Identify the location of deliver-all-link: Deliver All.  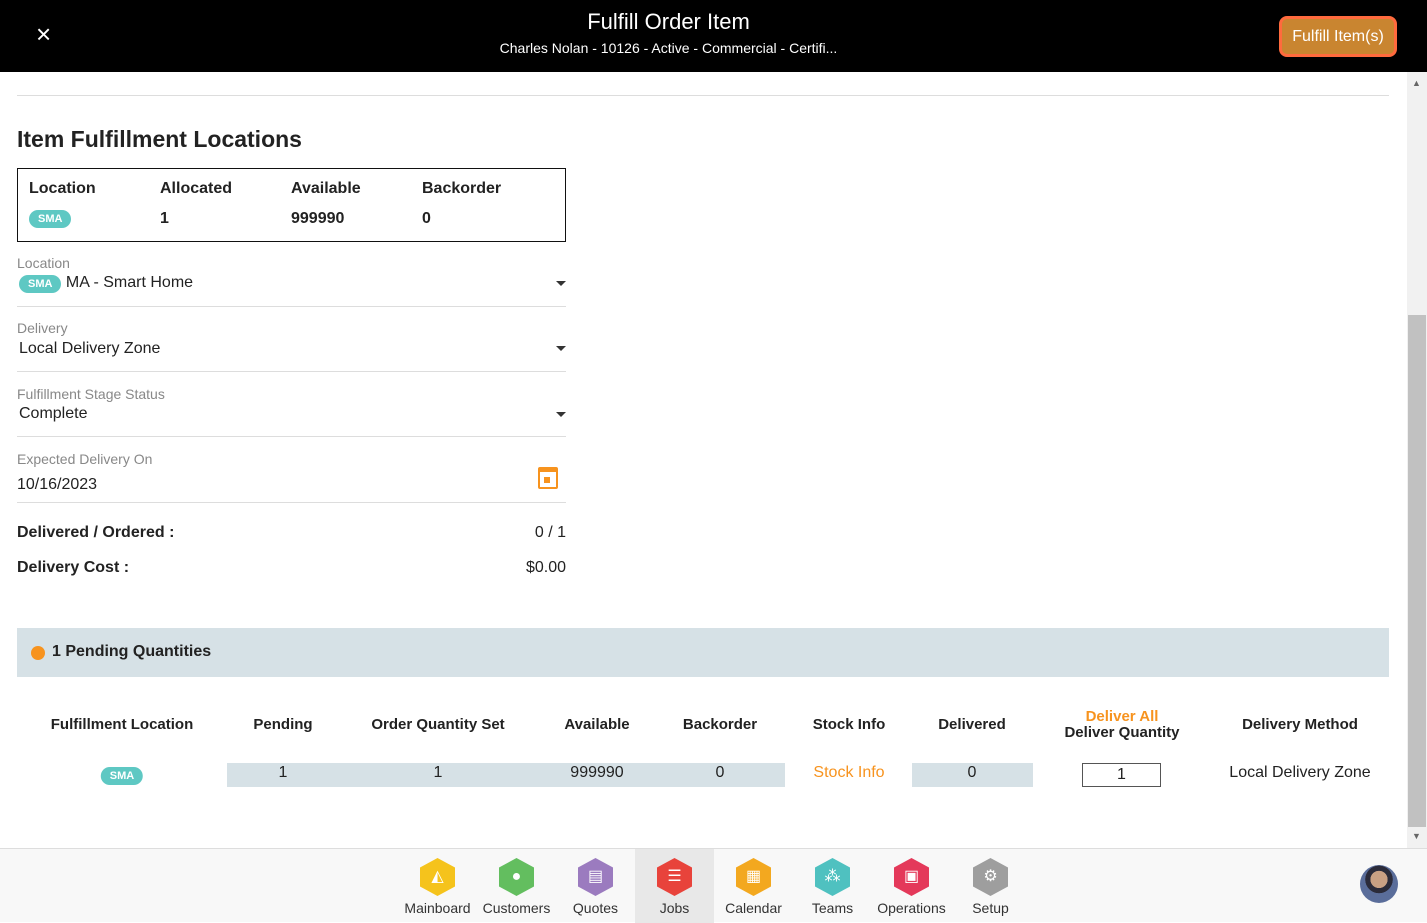
(1122, 716).